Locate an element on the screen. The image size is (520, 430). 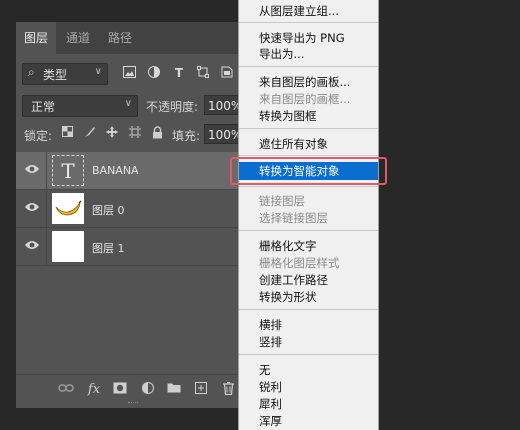
adjustment-icon is located at coordinates (148, 390).